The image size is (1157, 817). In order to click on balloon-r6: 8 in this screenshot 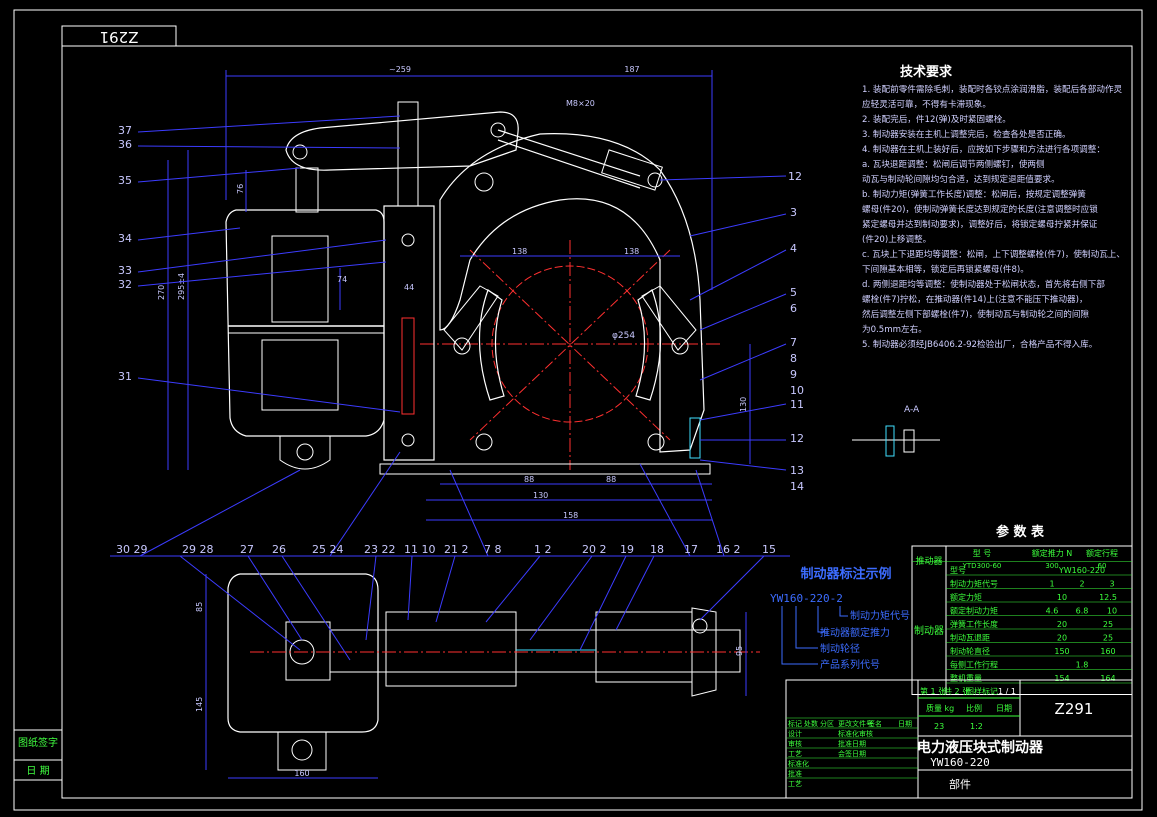, I will do `click(793, 358)`.